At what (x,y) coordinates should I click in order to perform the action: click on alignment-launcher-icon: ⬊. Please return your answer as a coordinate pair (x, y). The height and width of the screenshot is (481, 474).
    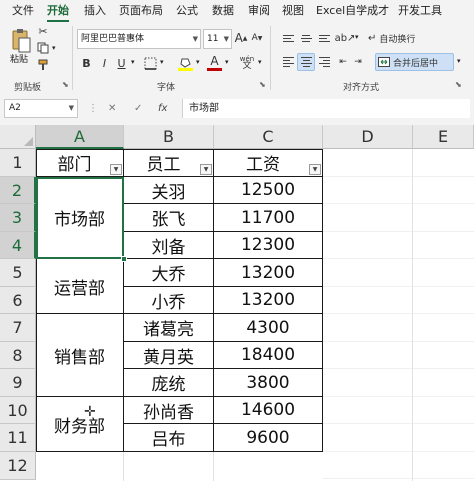
    Looking at the image, I should click on (458, 84).